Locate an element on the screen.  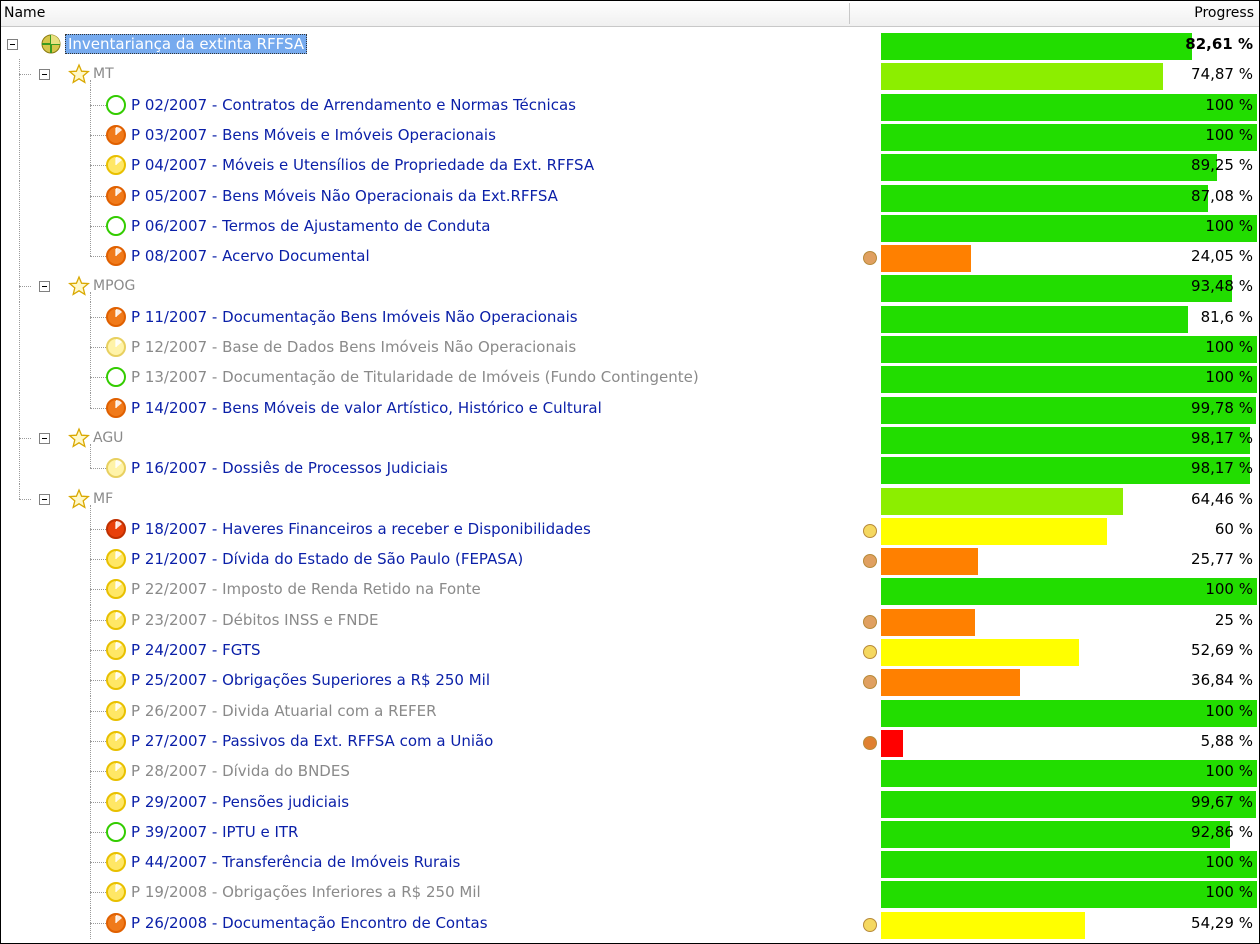
group-node: MPOG 93,48 % is located at coordinates (630, 287).